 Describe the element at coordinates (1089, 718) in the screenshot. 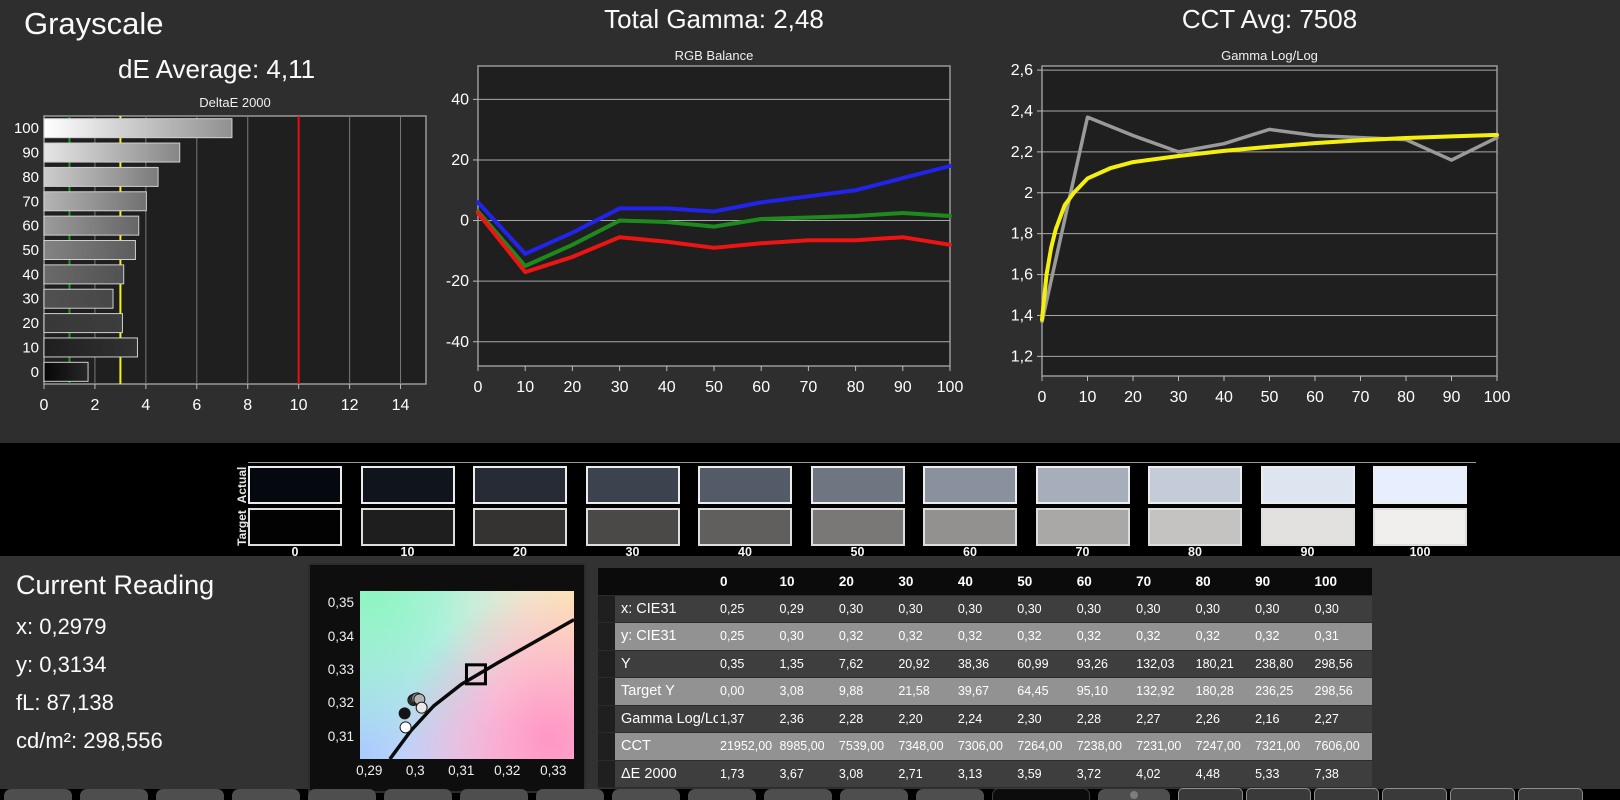

I see `table-cell: 2,28` at that location.